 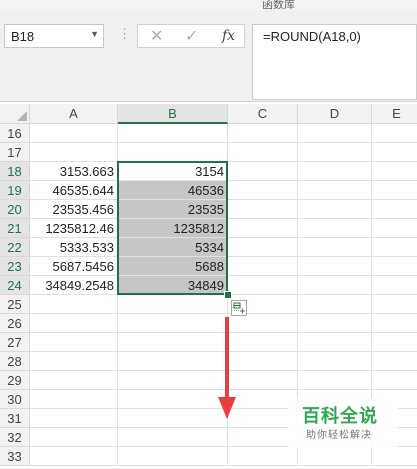 What do you see at coordinates (173, 171) in the screenshot?
I see `cell-b18: 3154` at bounding box center [173, 171].